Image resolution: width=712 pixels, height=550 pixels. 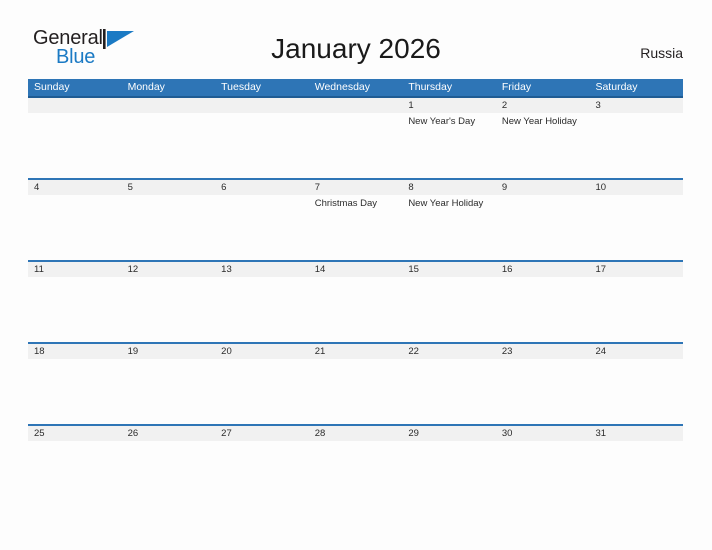 I want to click on date-number-band: 18 19 20 21 22 23 24, so click(x=355, y=351).